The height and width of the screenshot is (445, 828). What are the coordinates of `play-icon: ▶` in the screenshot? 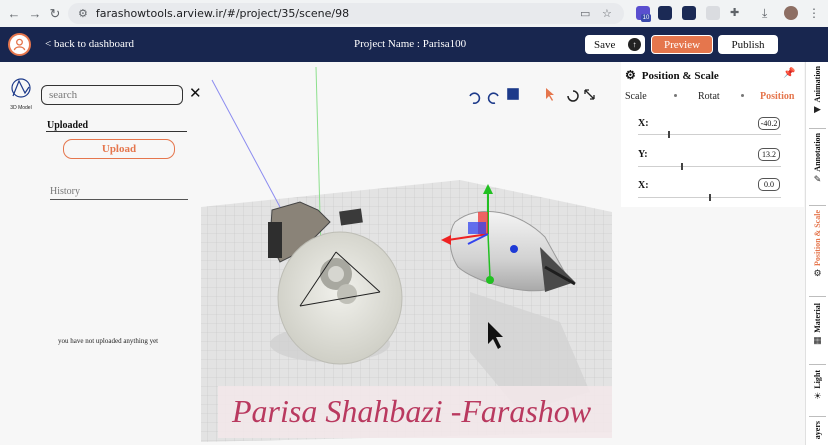 It's located at (817, 109).